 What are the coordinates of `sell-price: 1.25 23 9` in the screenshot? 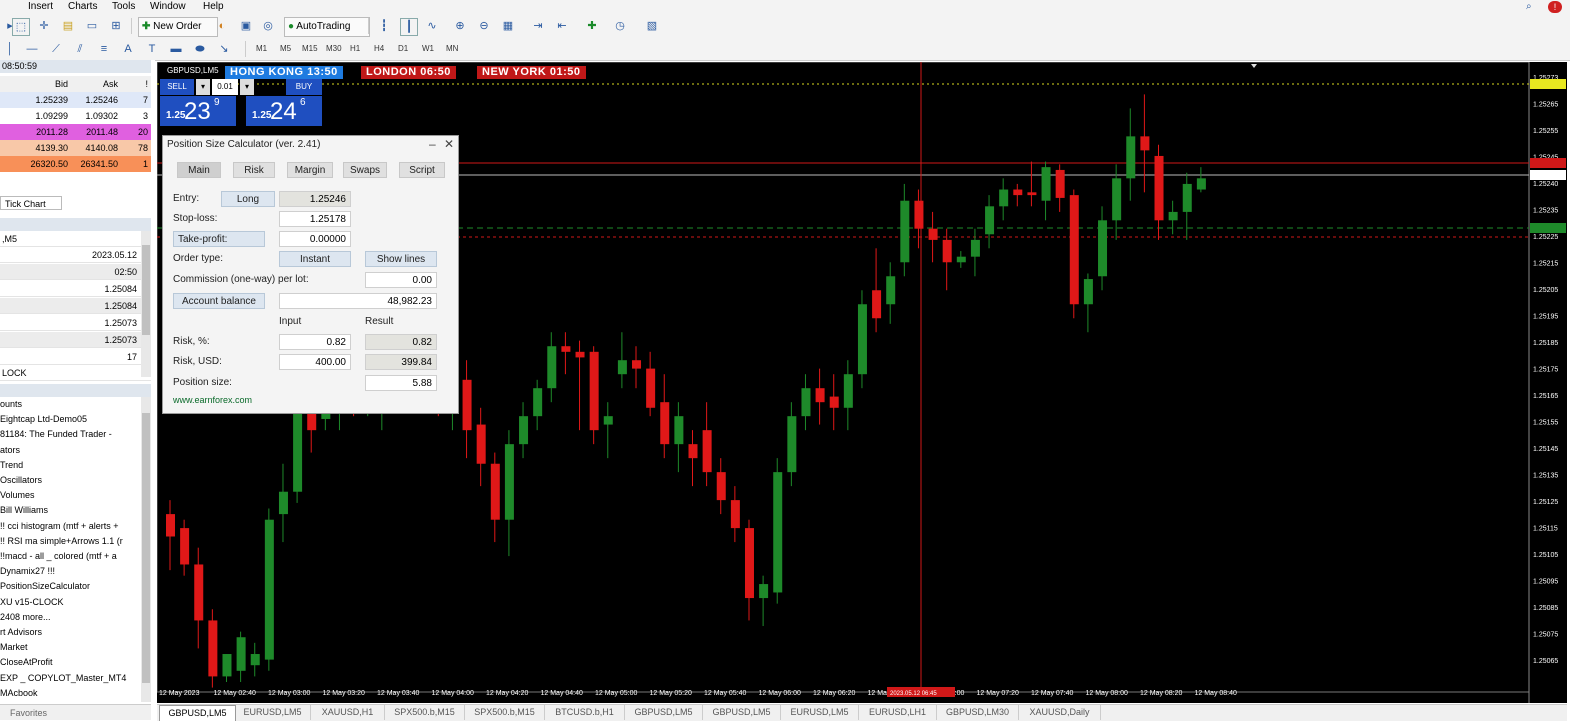 It's located at (198, 111).